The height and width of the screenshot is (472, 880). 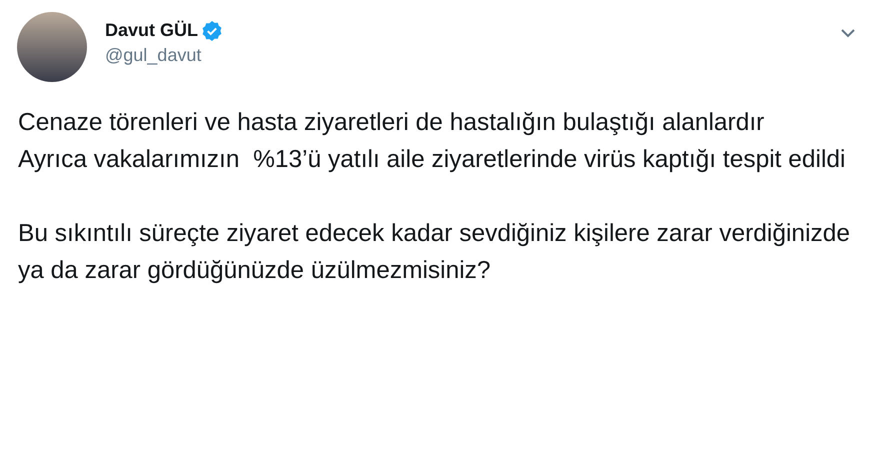 I want to click on tweet-text: Cenaze törenleri ve hasta ziyaretleri de hastalığın bulaştığı alanlardır, so click(x=392, y=123).